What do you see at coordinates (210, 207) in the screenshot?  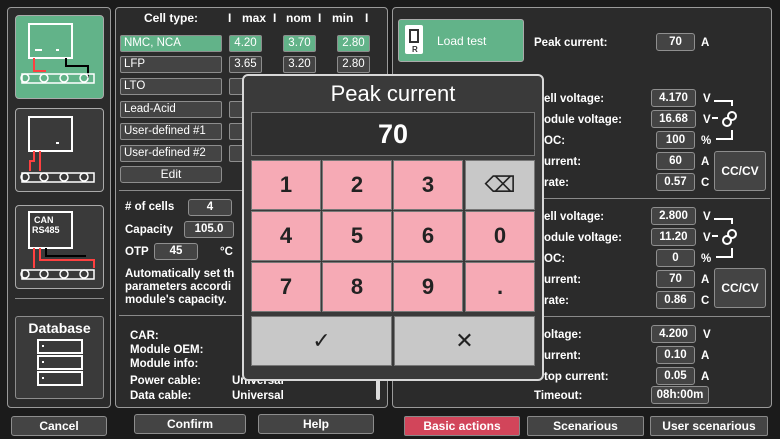 I see `cells-input: 4` at bounding box center [210, 207].